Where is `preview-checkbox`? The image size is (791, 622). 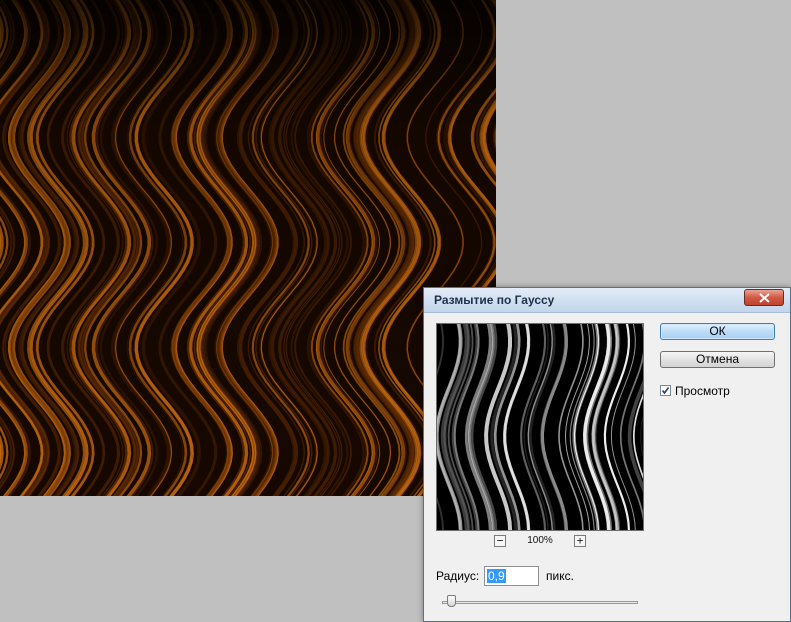 preview-checkbox is located at coordinates (665, 390).